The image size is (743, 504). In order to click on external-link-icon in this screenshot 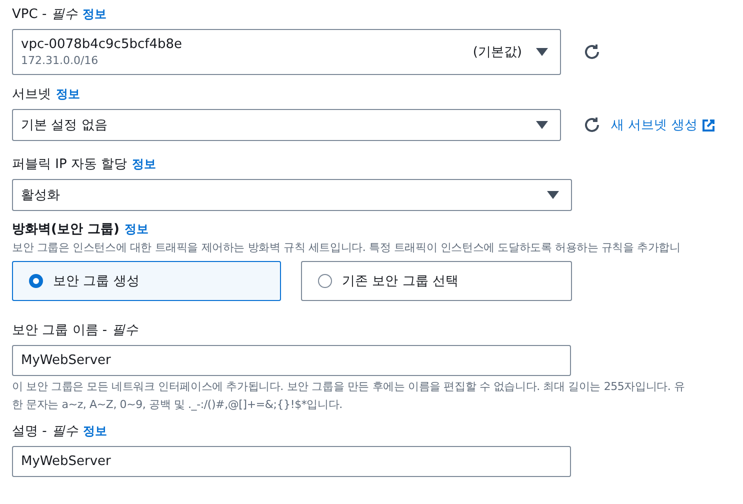, I will do `click(709, 125)`.